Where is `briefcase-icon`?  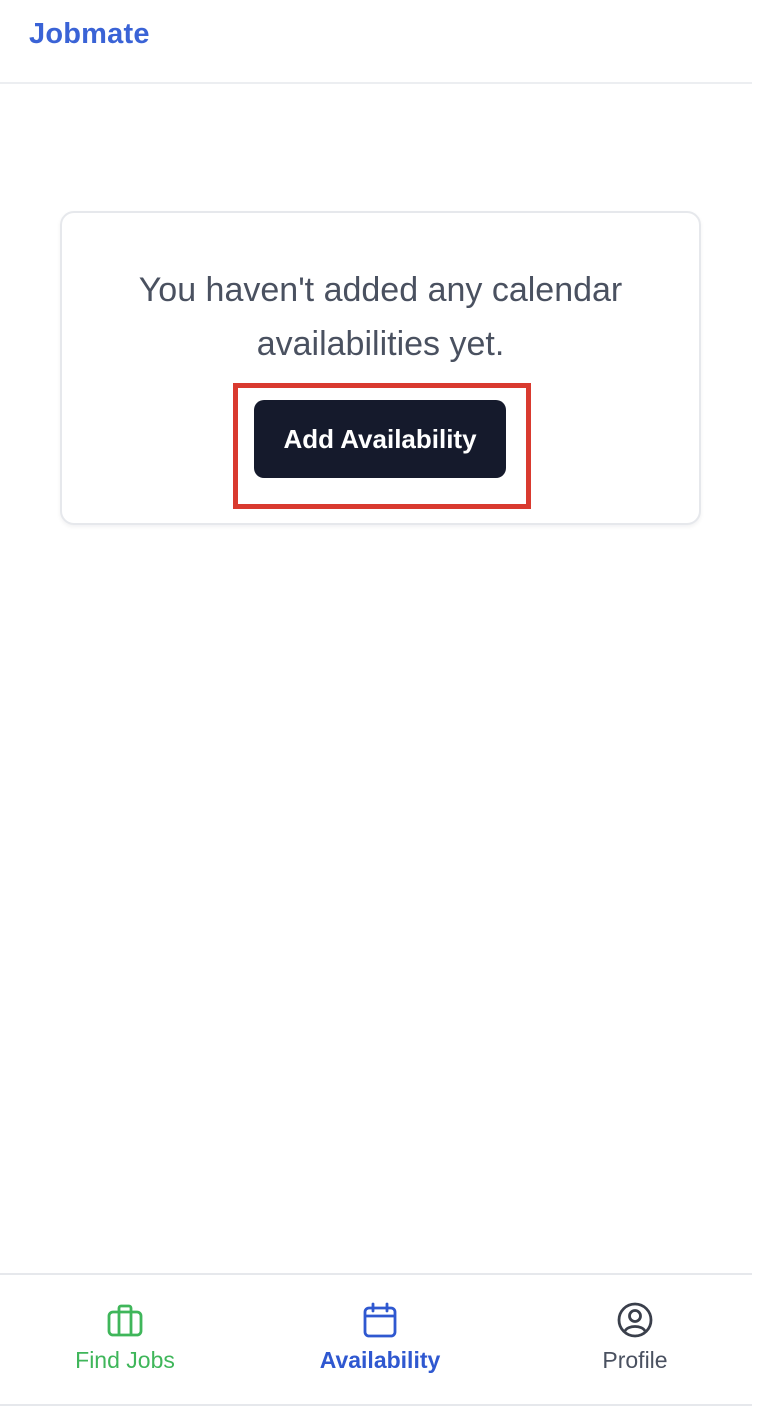
briefcase-icon is located at coordinates (125, 1320).